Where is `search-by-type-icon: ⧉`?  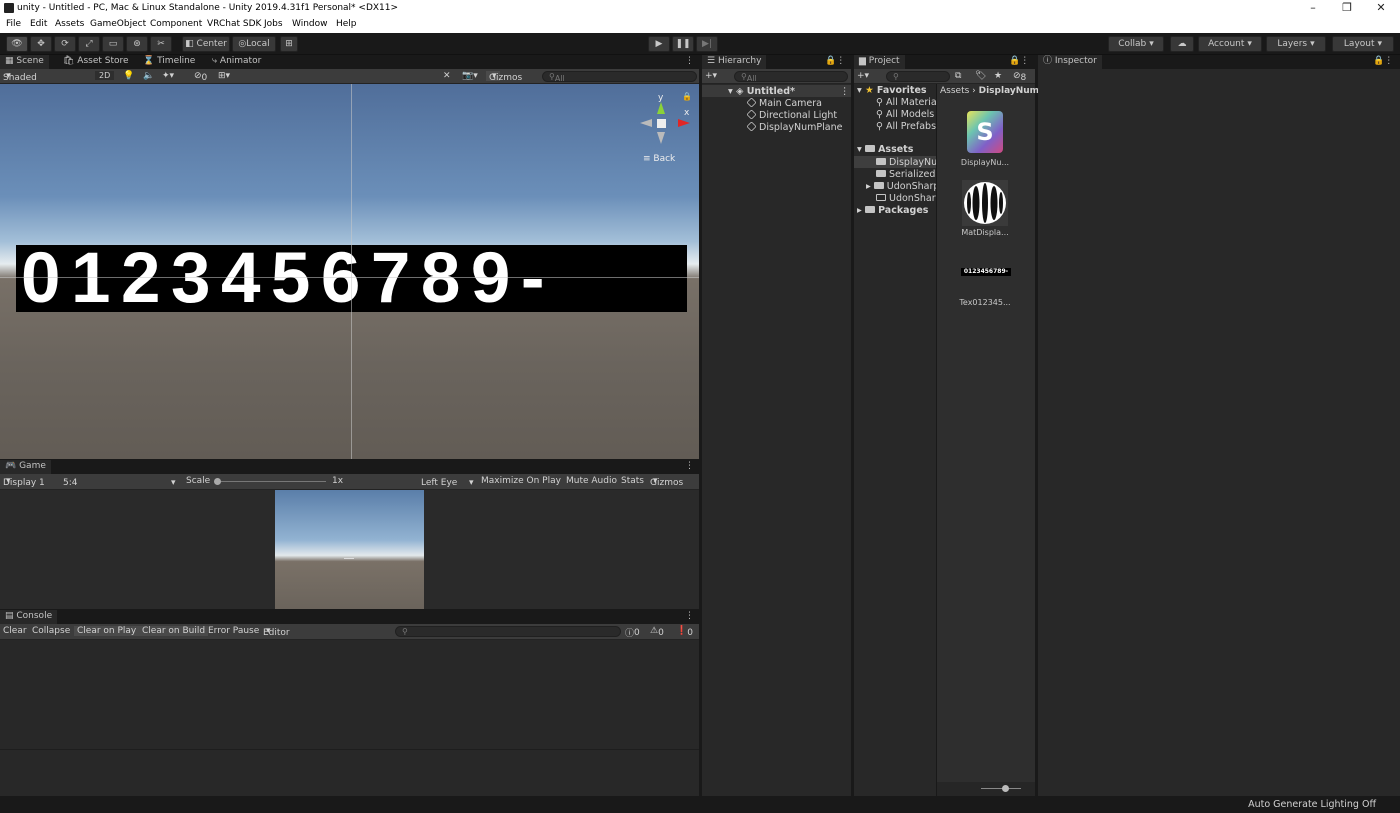
search-by-type-icon: ⧉ is located at coordinates (958, 76).